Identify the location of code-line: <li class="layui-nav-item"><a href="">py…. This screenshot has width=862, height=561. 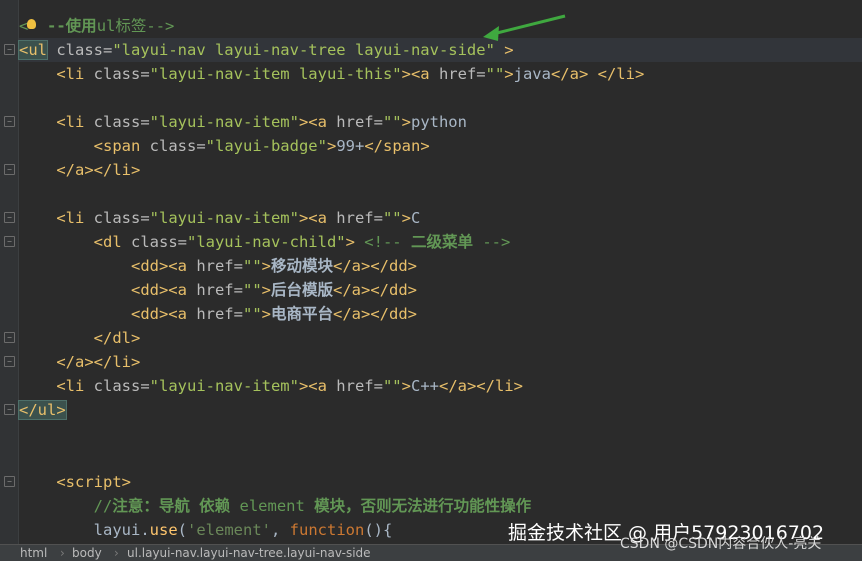
(243, 122).